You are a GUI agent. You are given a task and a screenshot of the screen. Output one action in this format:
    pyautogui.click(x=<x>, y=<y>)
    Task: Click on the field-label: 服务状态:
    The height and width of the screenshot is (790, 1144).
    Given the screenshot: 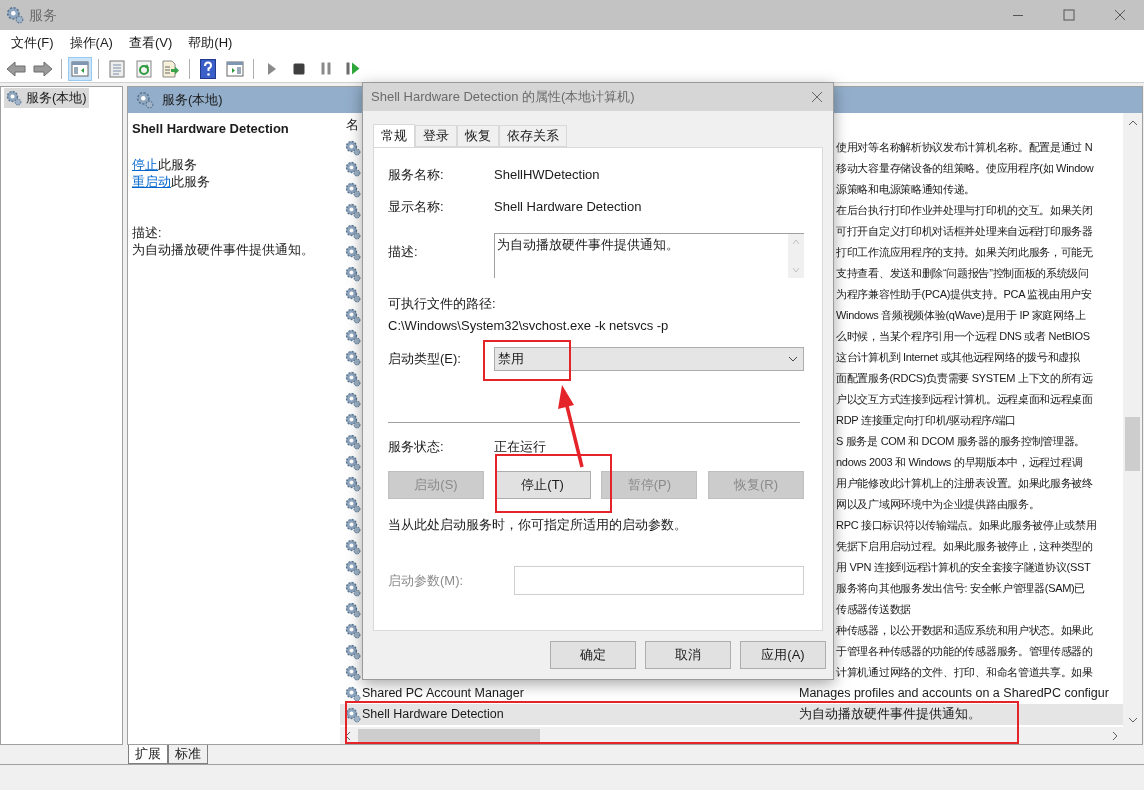 What is the action you would take?
    pyautogui.click(x=416, y=447)
    